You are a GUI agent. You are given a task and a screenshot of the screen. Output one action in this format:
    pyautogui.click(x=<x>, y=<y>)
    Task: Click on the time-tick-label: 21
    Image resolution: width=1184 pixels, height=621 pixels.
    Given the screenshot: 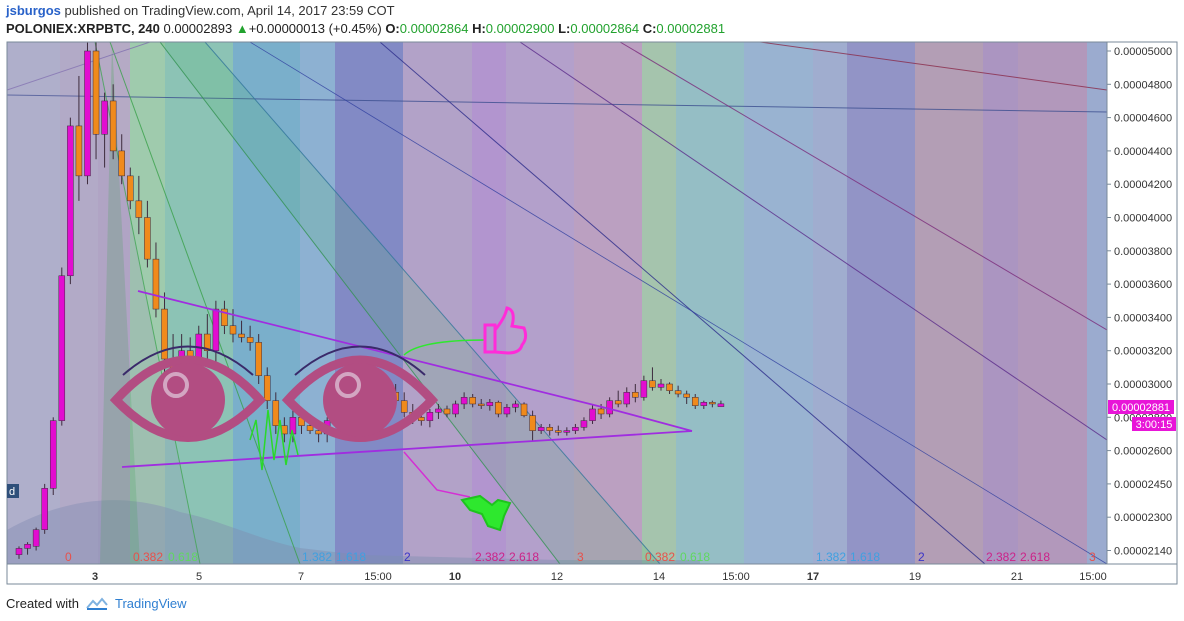 What is the action you would take?
    pyautogui.click(x=1017, y=577)
    